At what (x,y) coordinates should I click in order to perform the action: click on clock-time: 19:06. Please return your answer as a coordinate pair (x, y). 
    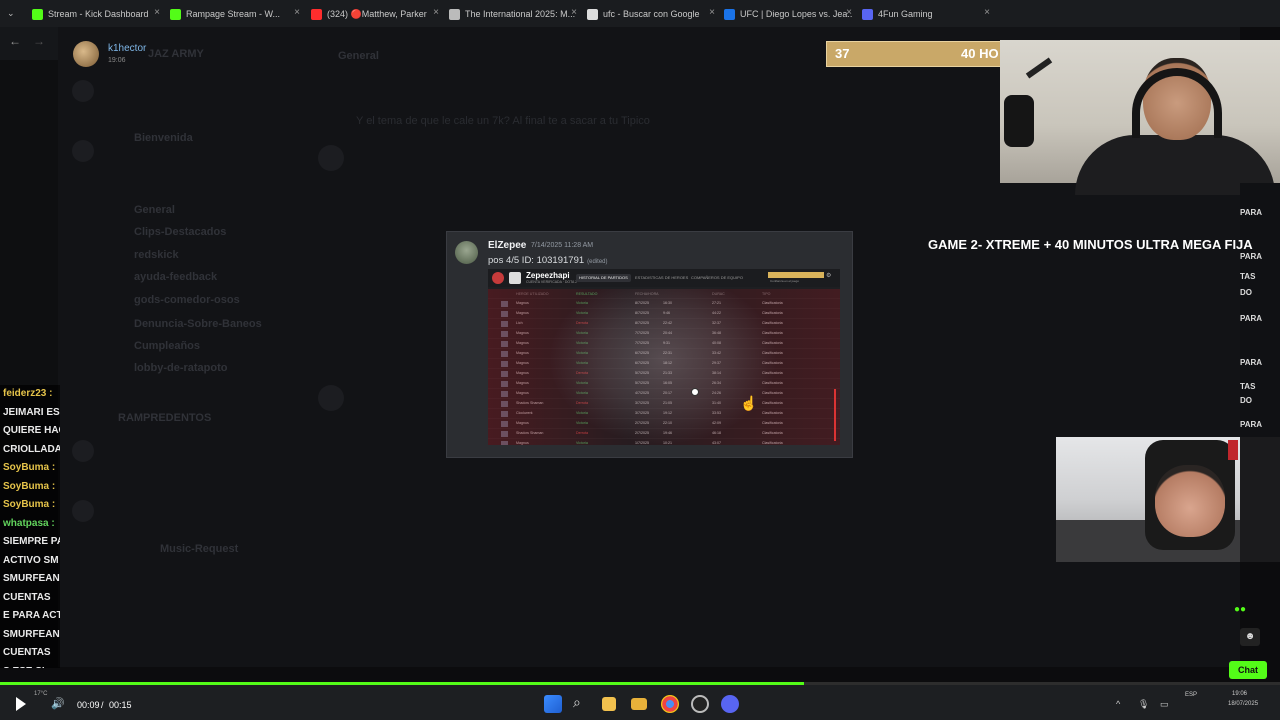
    Looking at the image, I should click on (1239, 694).